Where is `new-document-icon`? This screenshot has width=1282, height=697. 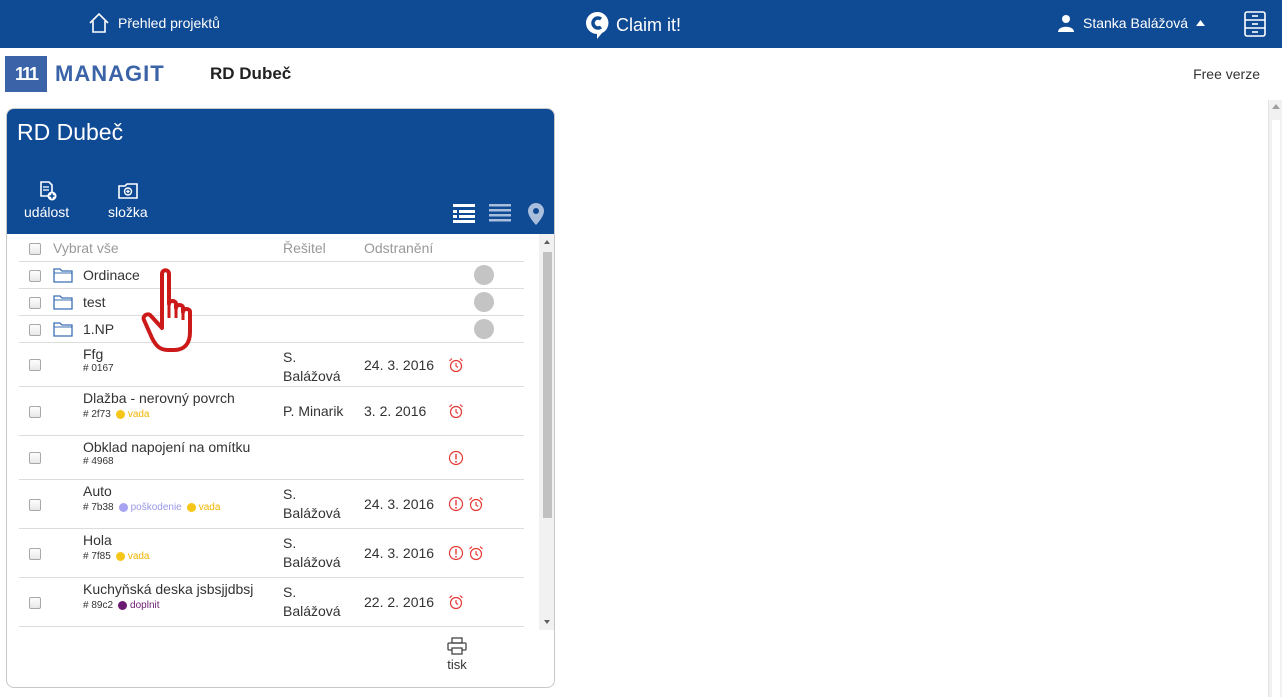 new-document-icon is located at coordinates (48, 191).